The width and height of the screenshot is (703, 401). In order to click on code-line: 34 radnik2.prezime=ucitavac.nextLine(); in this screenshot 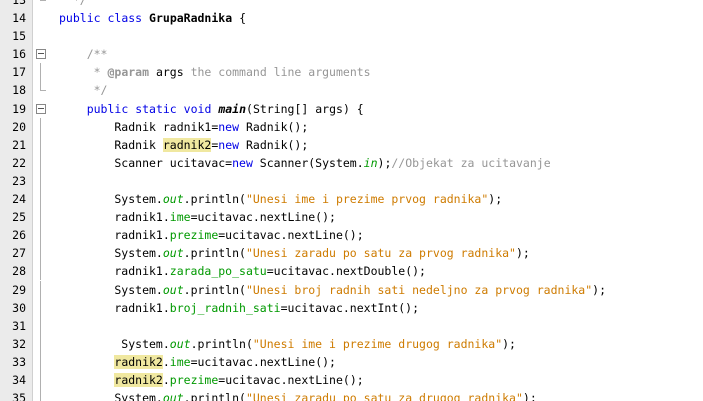, I will do `click(351, 379)`.